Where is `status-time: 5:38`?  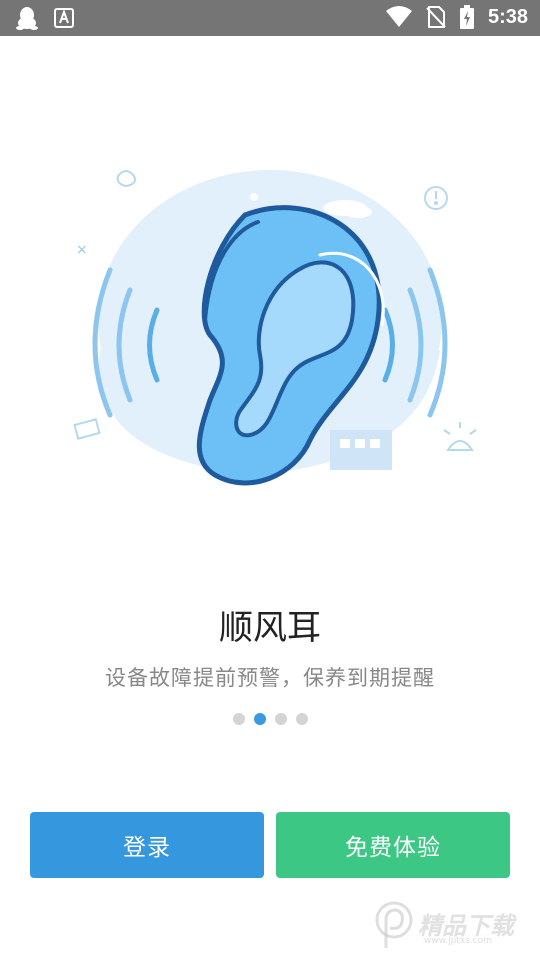
status-time: 5:38 is located at coordinates (507, 16).